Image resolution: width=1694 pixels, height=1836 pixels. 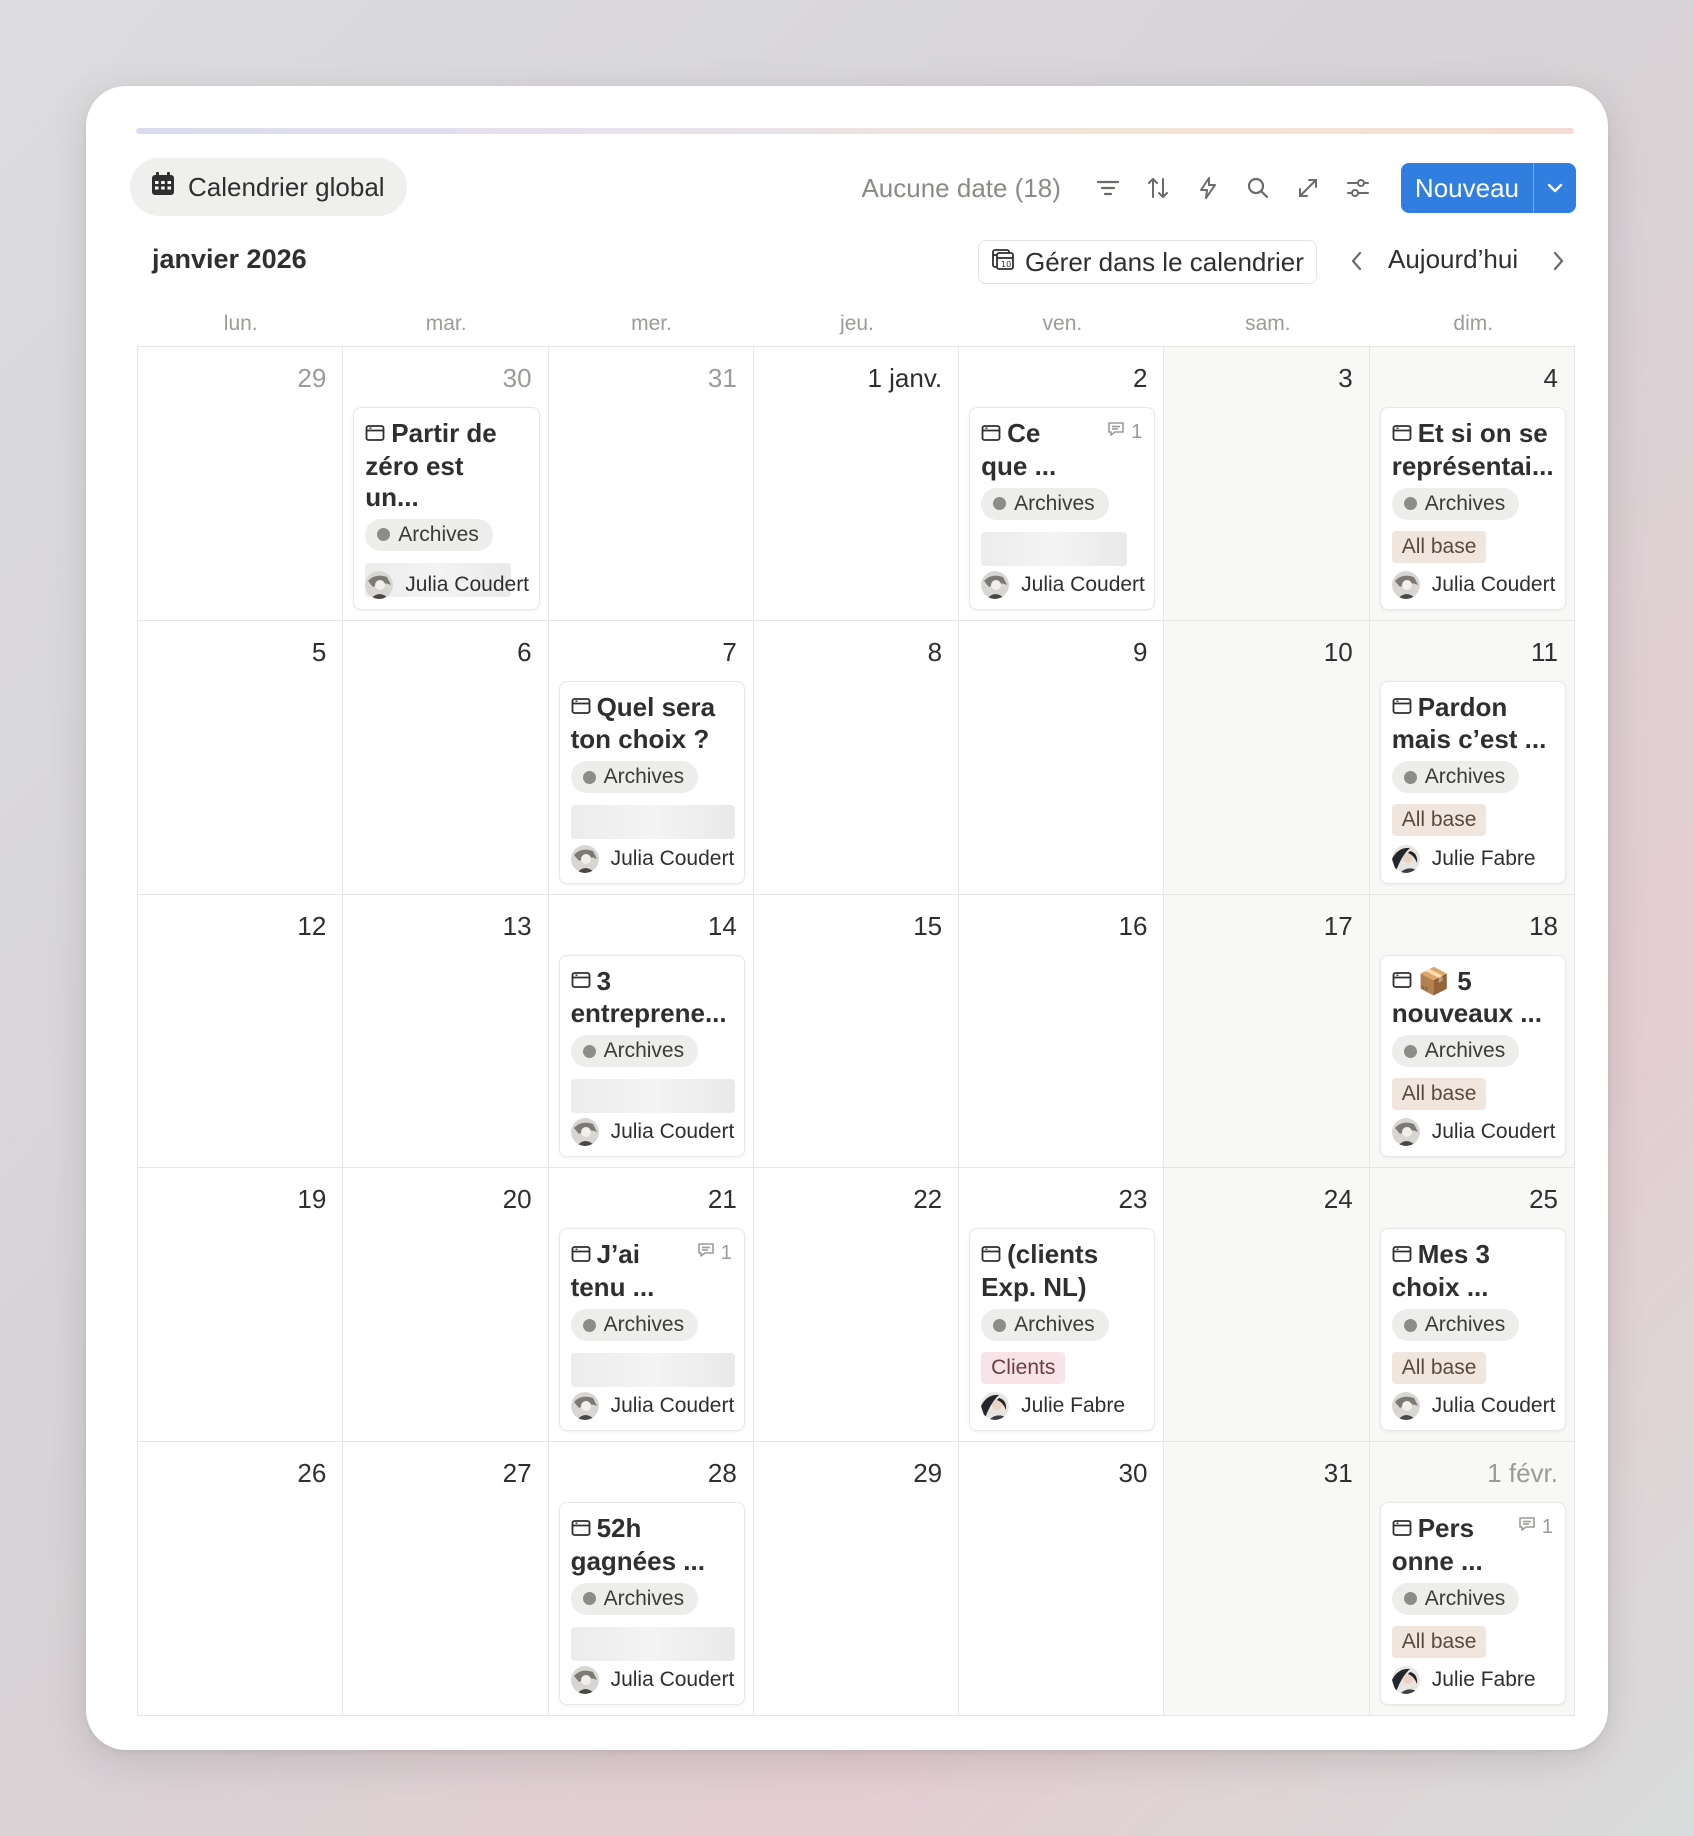 What do you see at coordinates (960, 188) in the screenshot?
I see `no-date-button: Aucune date (18)` at bounding box center [960, 188].